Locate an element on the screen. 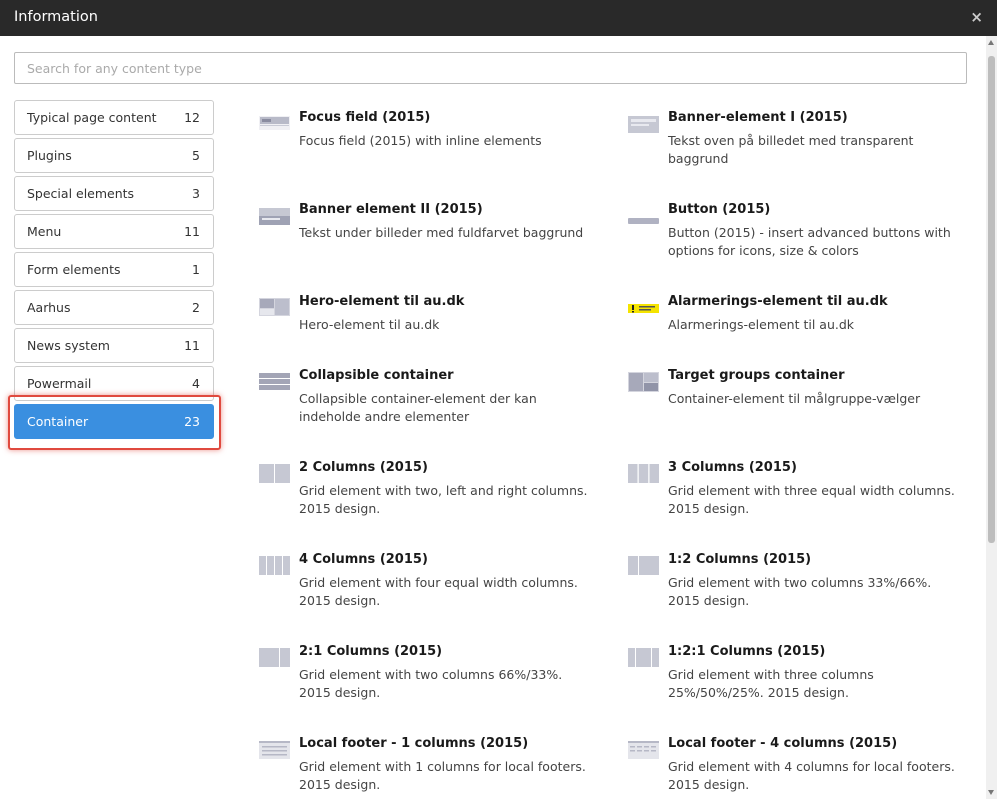 The width and height of the screenshot is (997, 799). category-count: 3 is located at coordinates (196, 193).